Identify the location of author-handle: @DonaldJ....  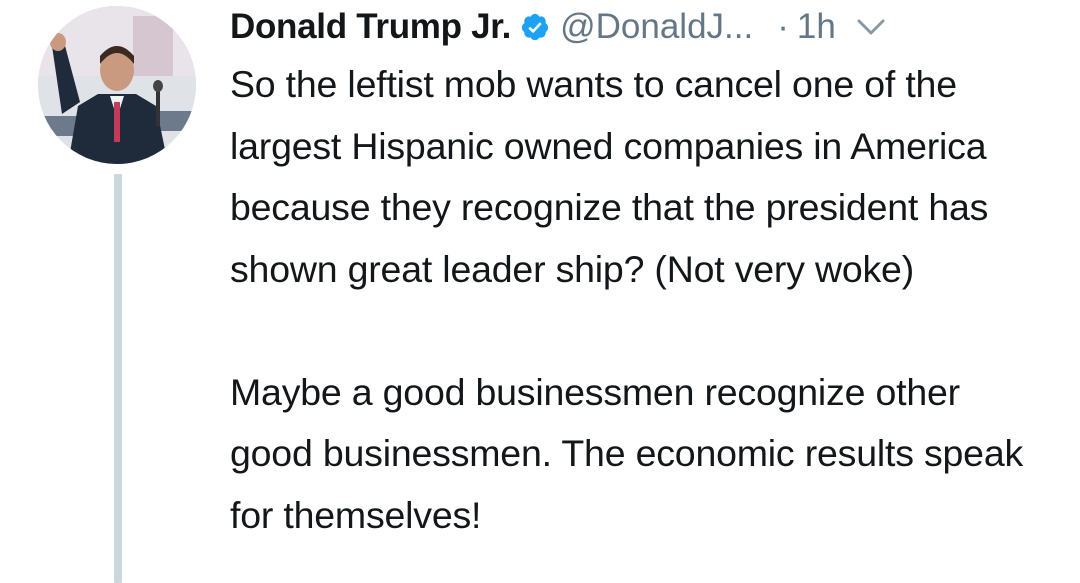
(656, 27).